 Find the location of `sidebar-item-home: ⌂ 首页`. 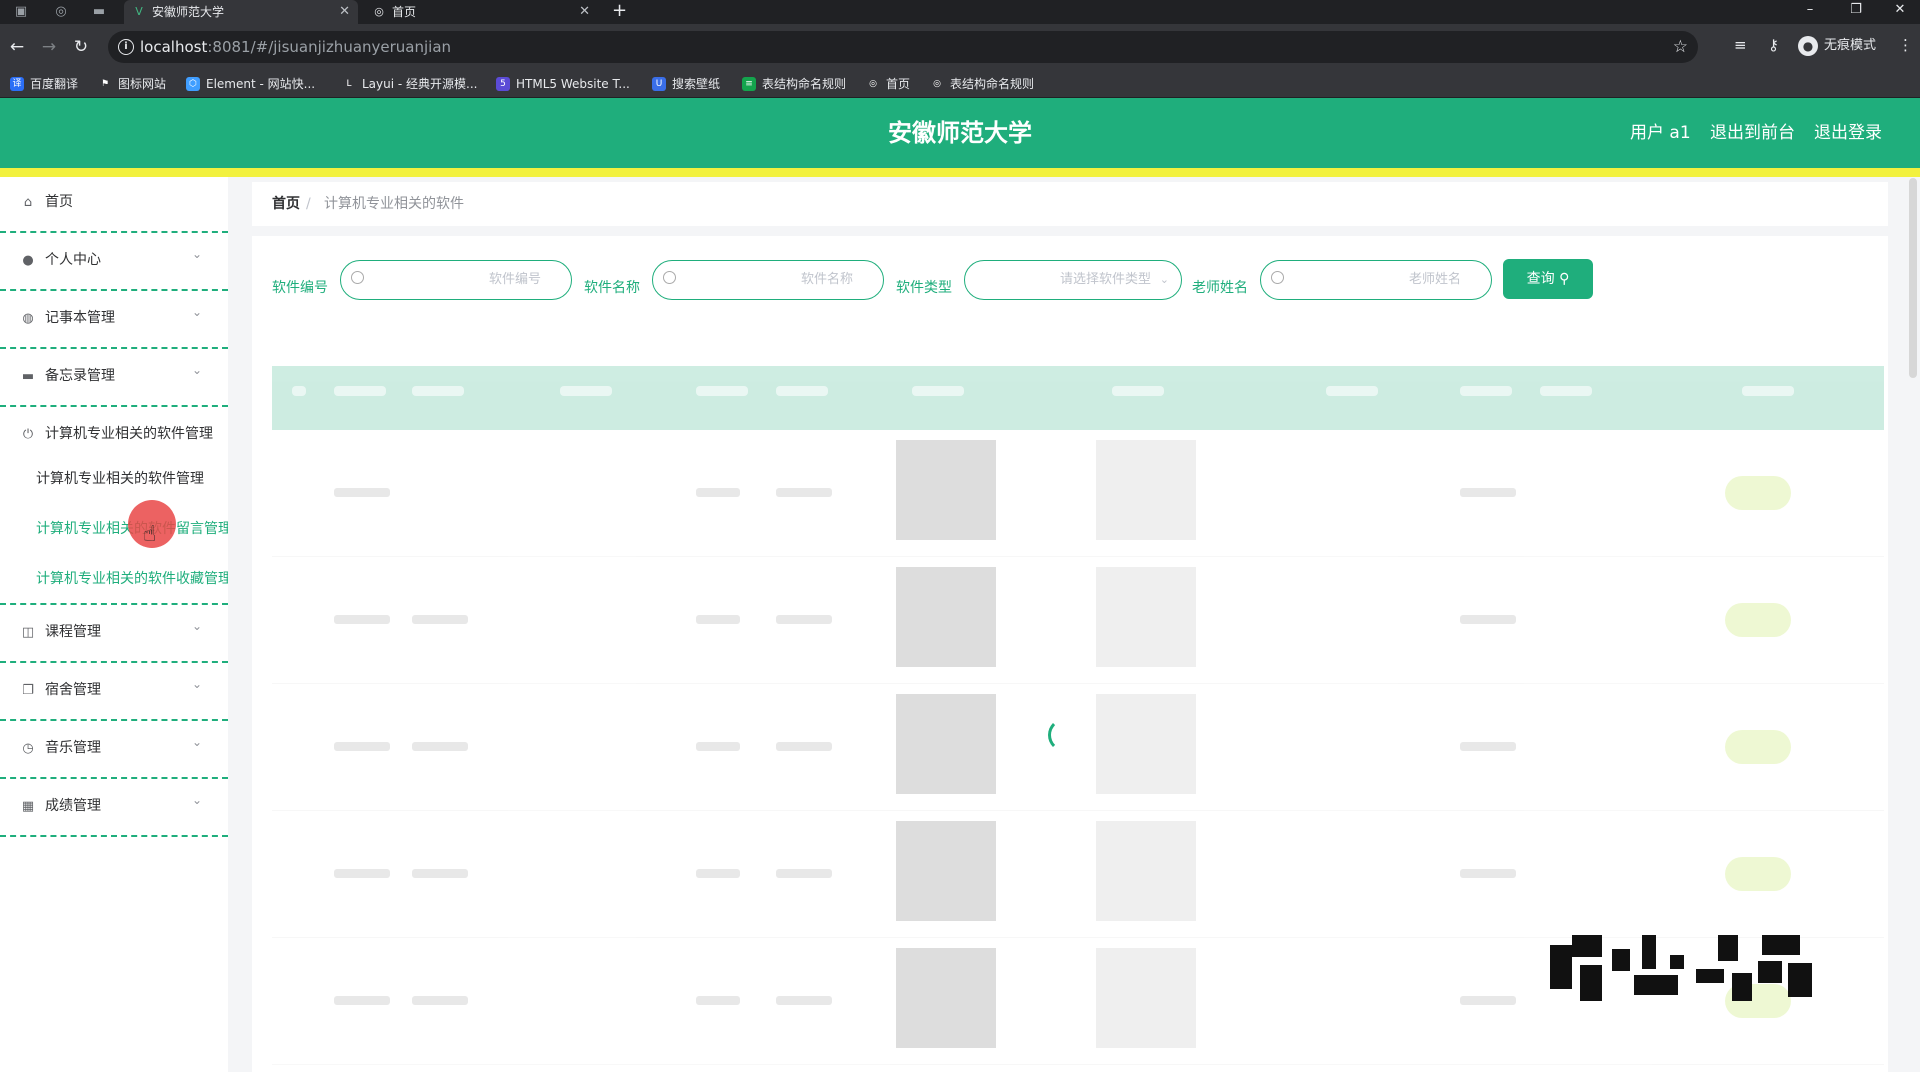

sidebar-item-home: ⌂ 首页 is located at coordinates (114, 205).